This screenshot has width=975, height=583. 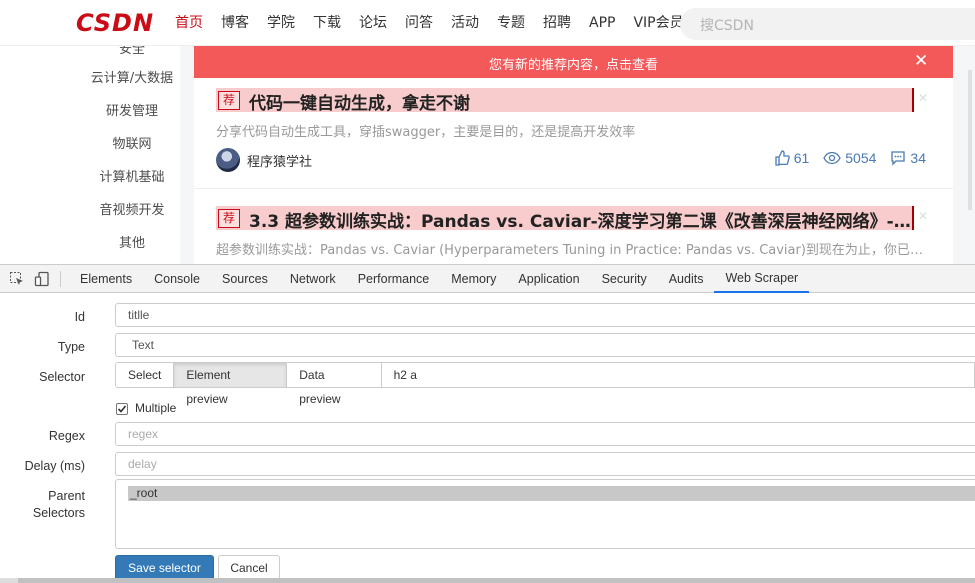 I want to click on regex-label: Regex, so click(x=66, y=436).